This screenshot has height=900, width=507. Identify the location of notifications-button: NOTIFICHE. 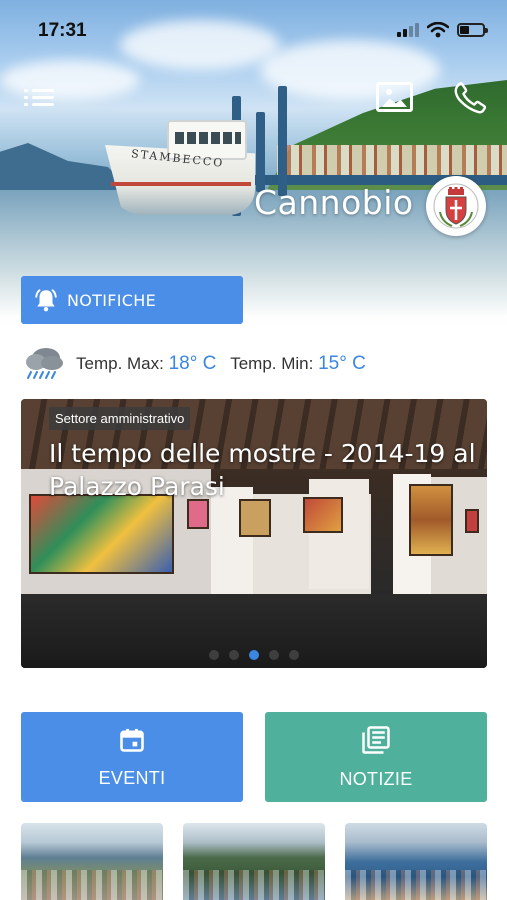
(132, 300).